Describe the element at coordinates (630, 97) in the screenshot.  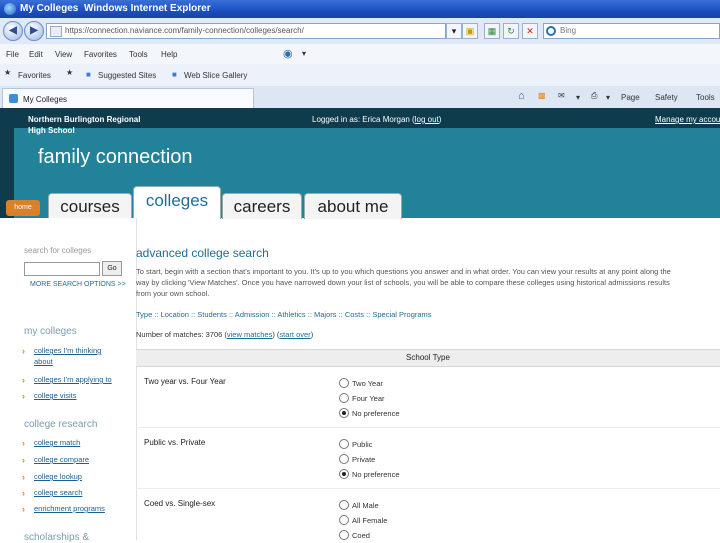
I see `page-menu: Page` at that location.